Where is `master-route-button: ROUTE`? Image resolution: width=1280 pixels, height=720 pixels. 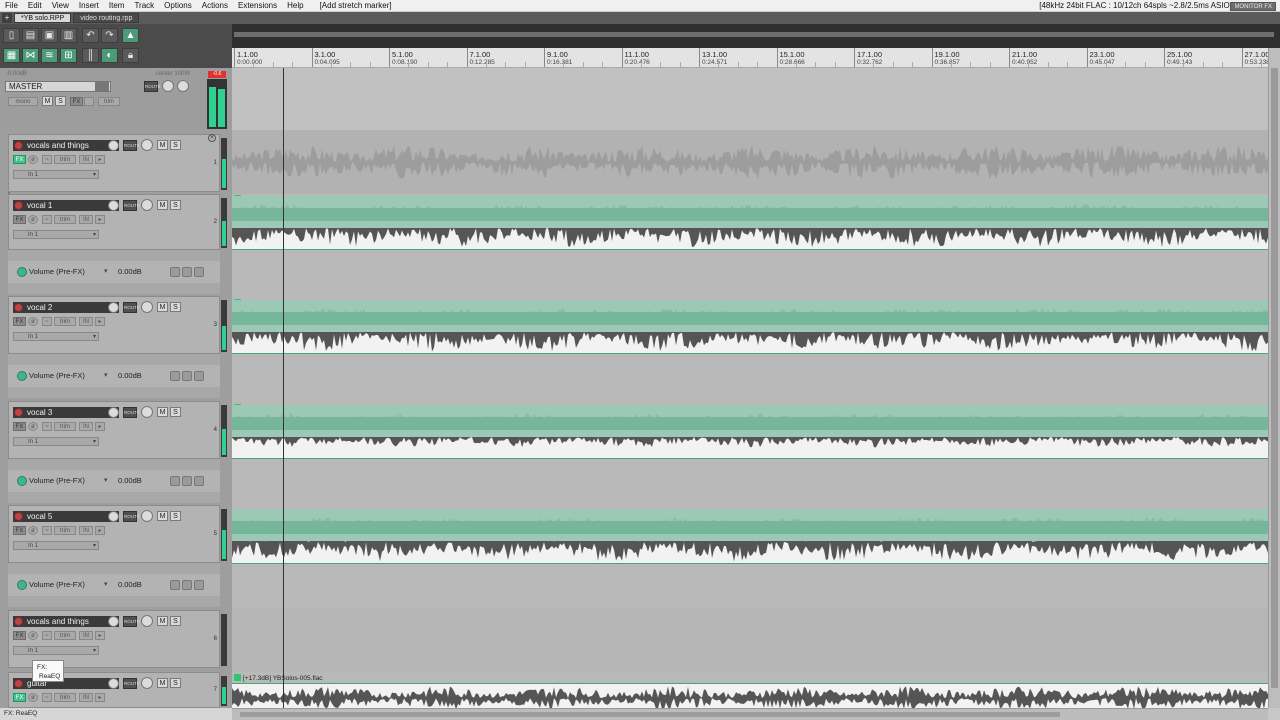 master-route-button: ROUTE is located at coordinates (152, 86).